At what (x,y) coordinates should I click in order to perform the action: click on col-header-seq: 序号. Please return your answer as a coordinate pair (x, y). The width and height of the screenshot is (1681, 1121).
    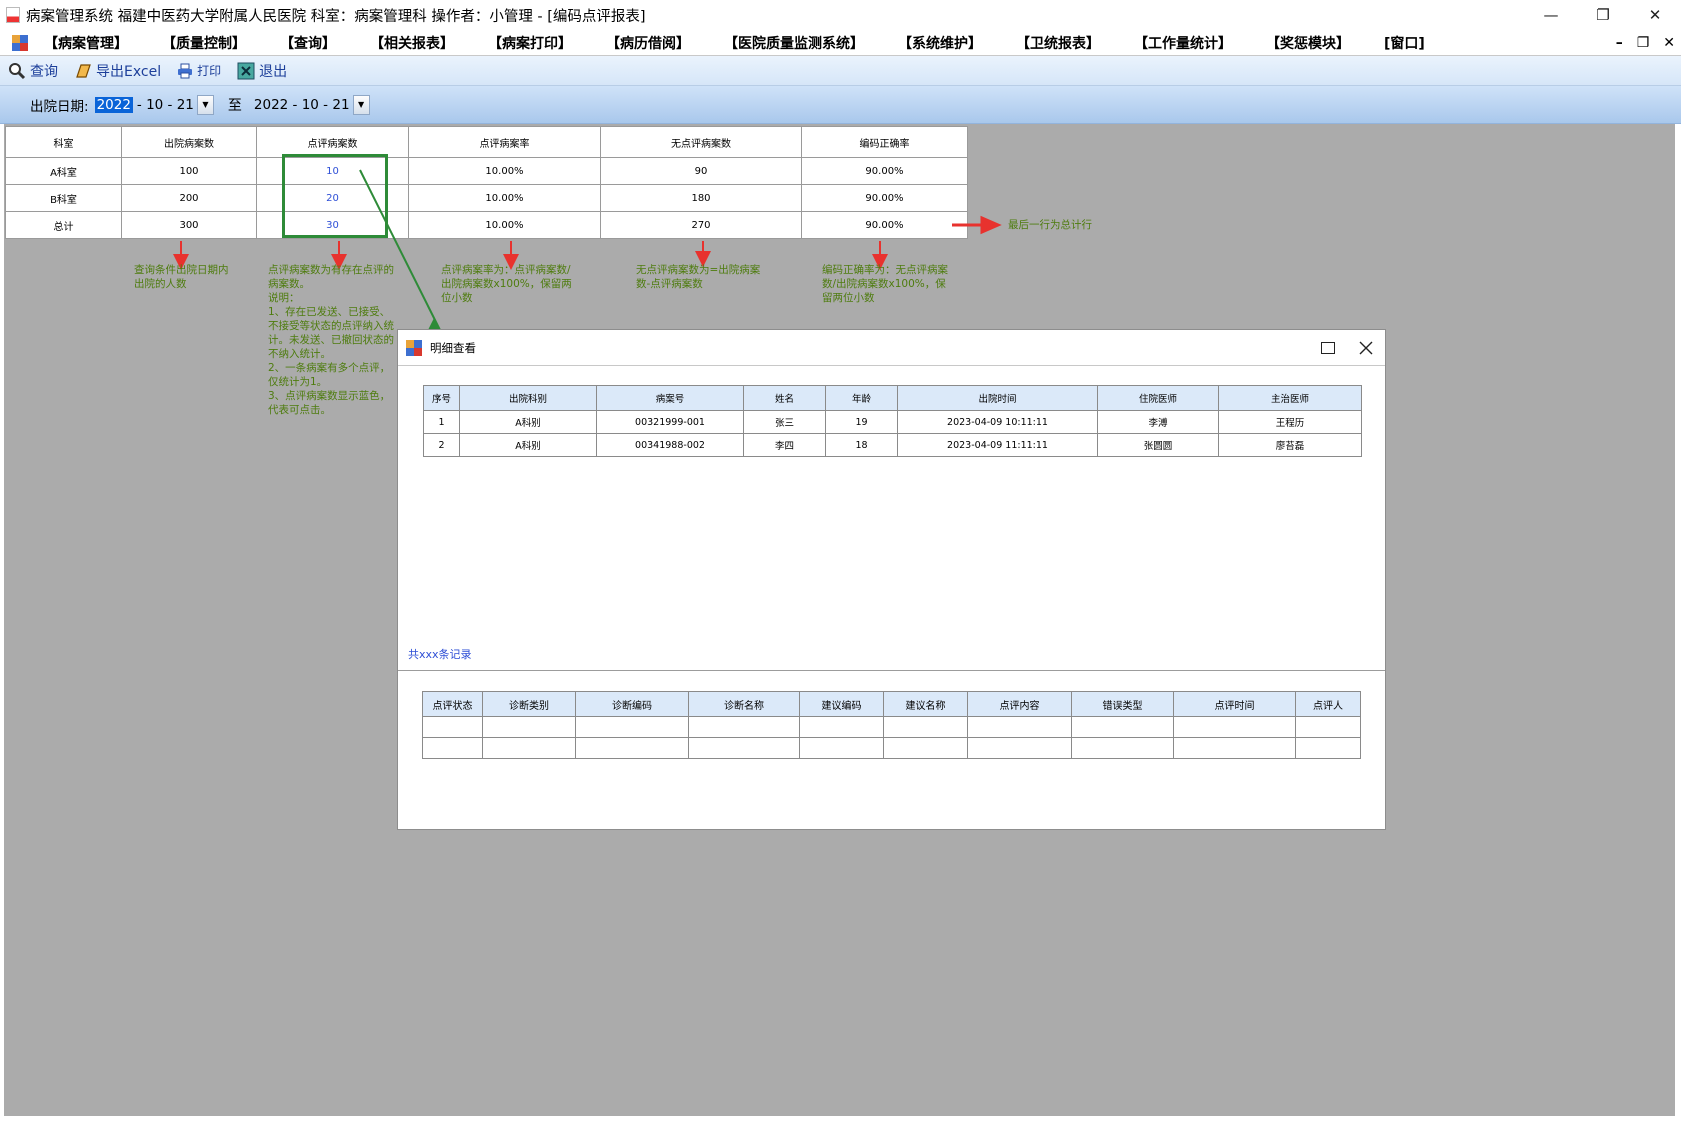
    Looking at the image, I should click on (441, 398).